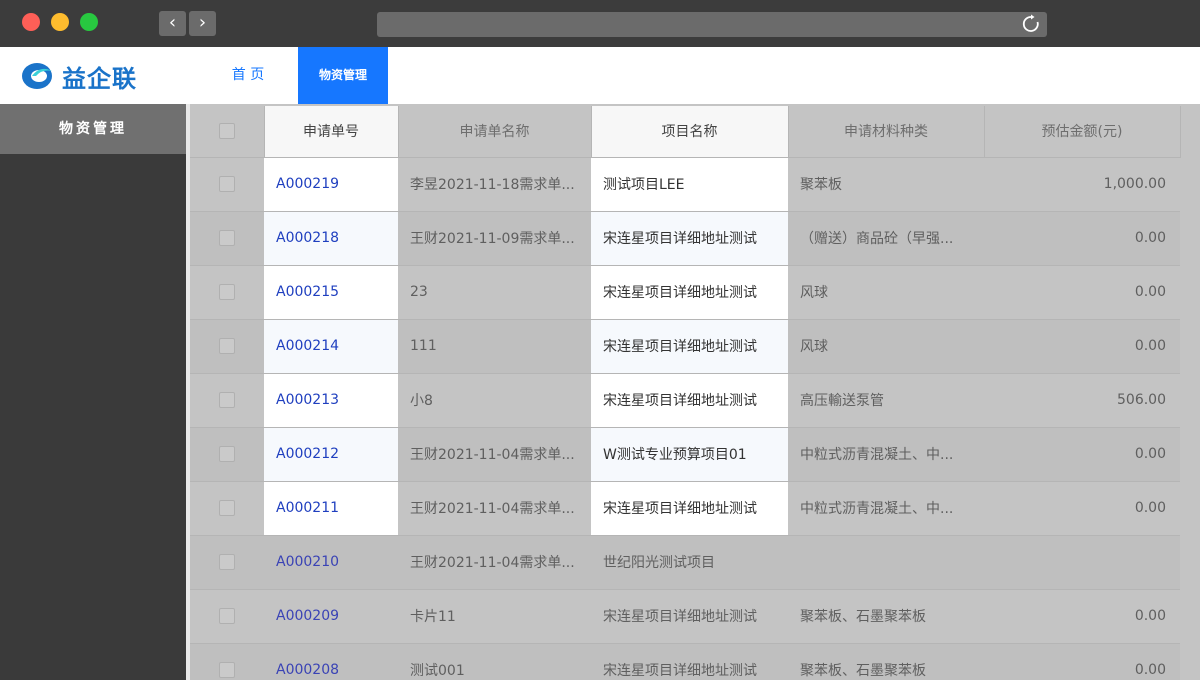 This screenshot has height=680, width=1200. What do you see at coordinates (93, 129) in the screenshot?
I see `sidebar-item-material-management: 物资管理` at bounding box center [93, 129].